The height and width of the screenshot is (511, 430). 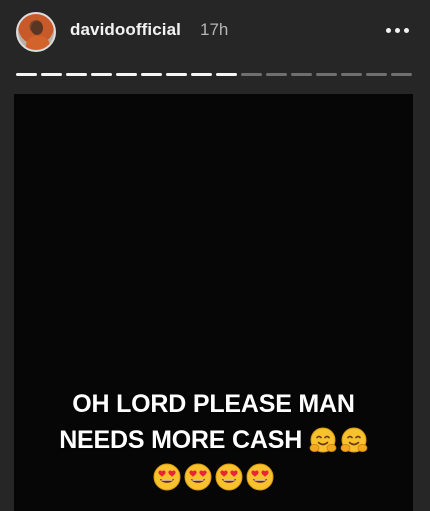 I want to click on avatar-body, so click(x=38, y=43).